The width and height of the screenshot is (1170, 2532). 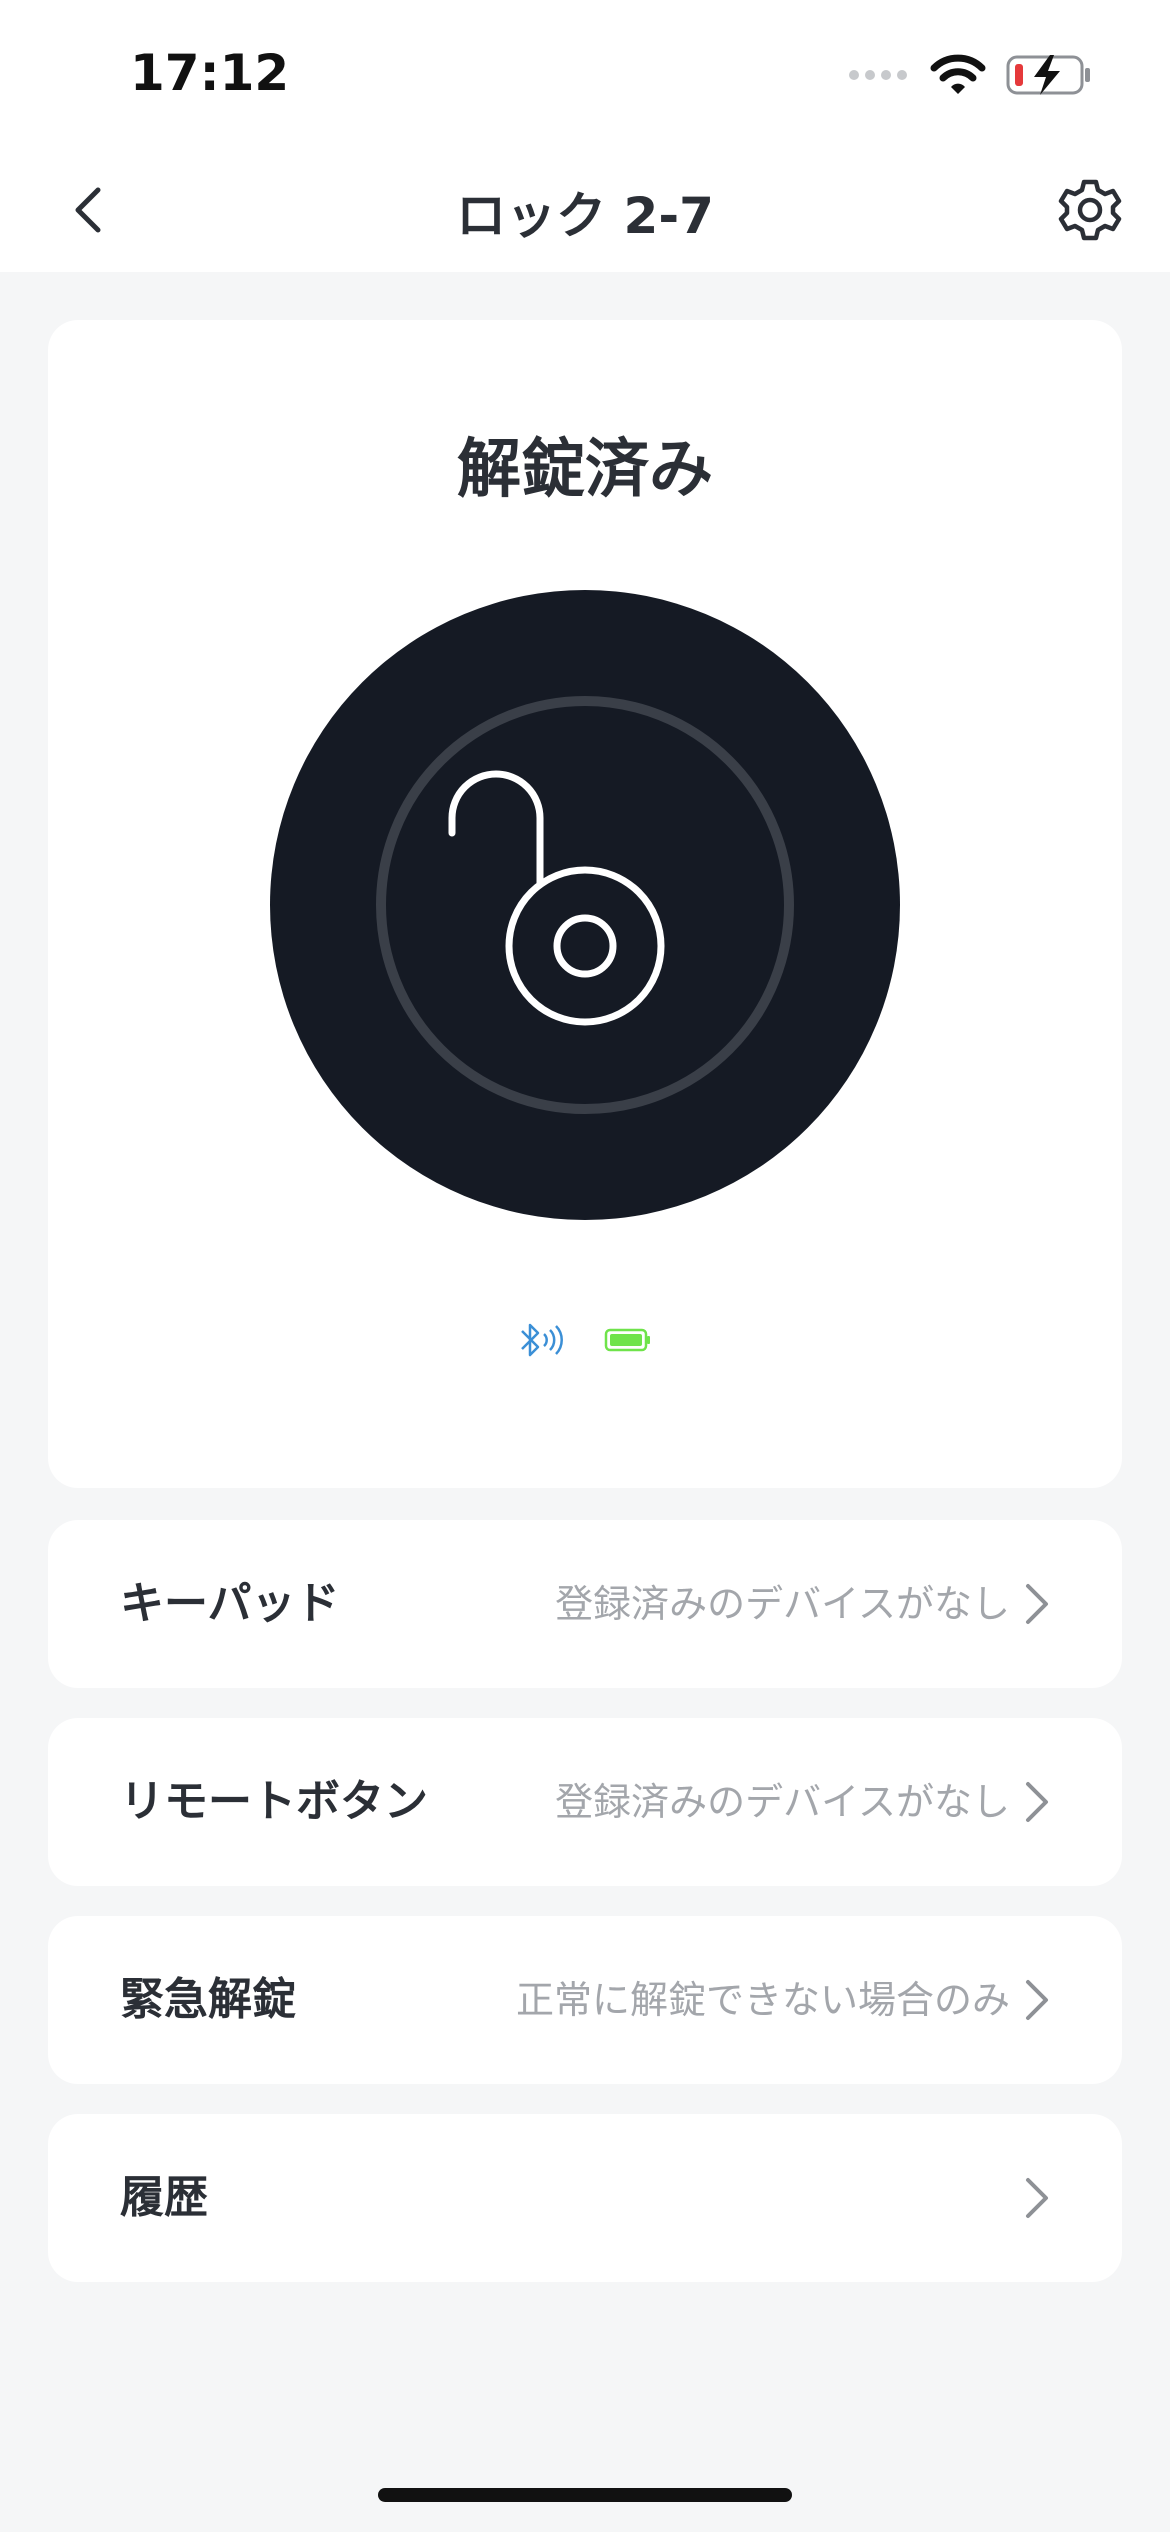 I want to click on menu-row-emergency-unlock: 緊急解錠 正常に解錠できない場合のみ, so click(x=585, y=2000).